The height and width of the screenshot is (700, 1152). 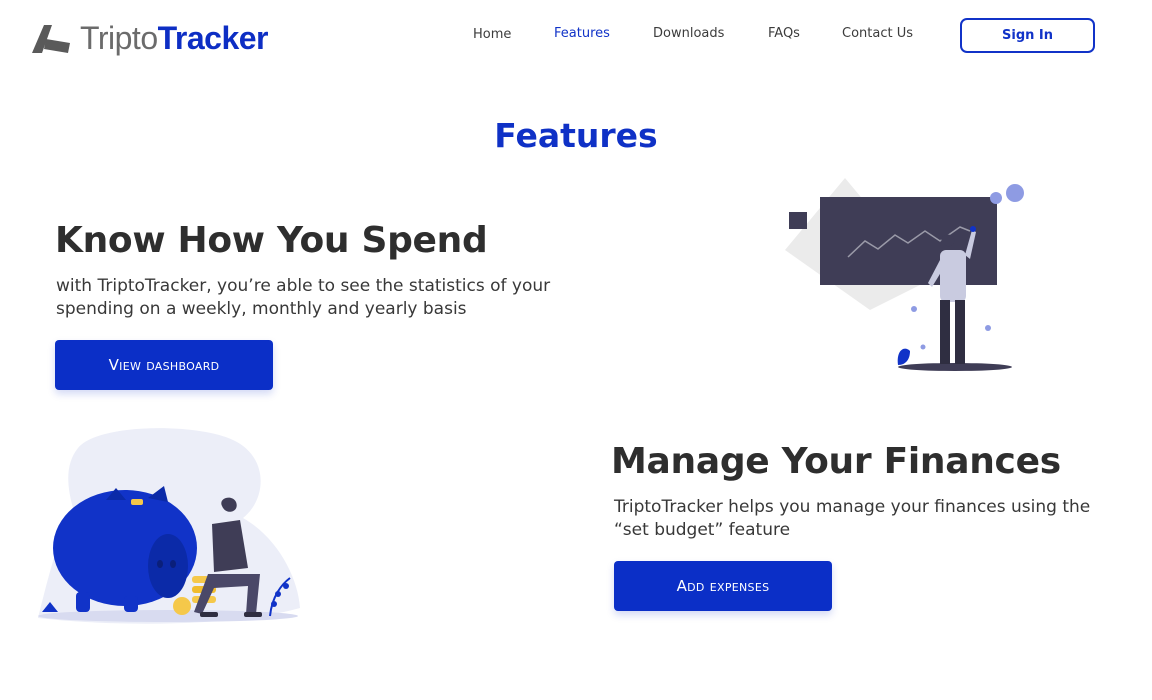 What do you see at coordinates (164, 365) in the screenshot?
I see `view-dashboard-button: View dashboard` at bounding box center [164, 365].